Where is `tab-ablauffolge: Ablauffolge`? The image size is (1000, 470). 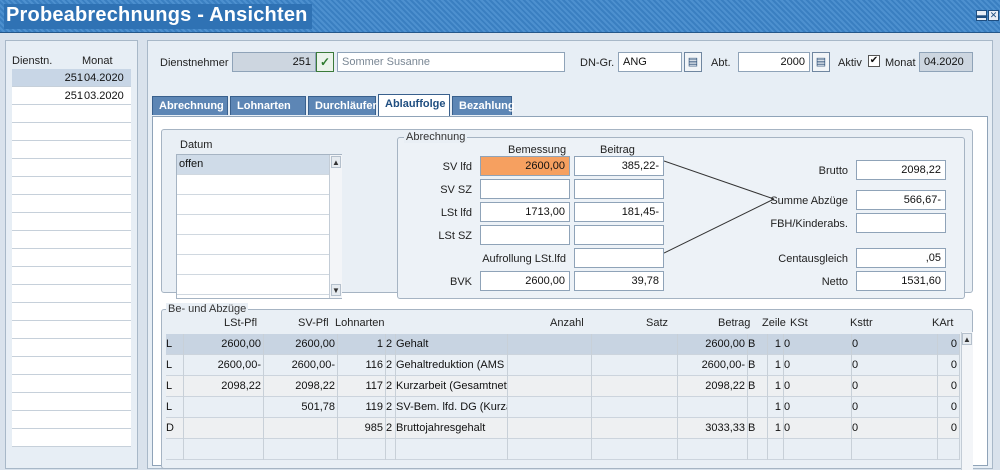 tab-ablauffolge: Ablauffolge is located at coordinates (414, 105).